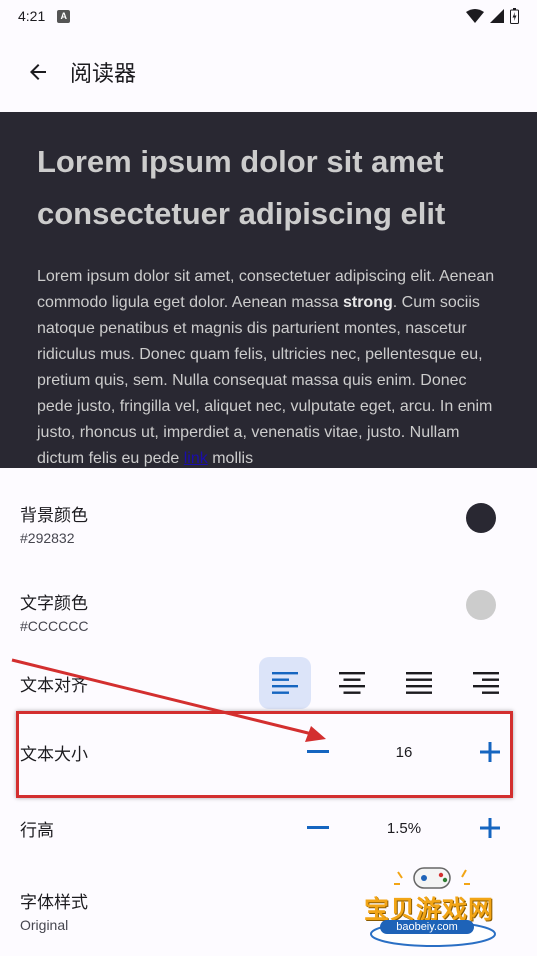 Image resolution: width=537 pixels, height=956 pixels. Describe the element at coordinates (268, 16) in the screenshot. I see `status-bar: 4:21 A` at that location.